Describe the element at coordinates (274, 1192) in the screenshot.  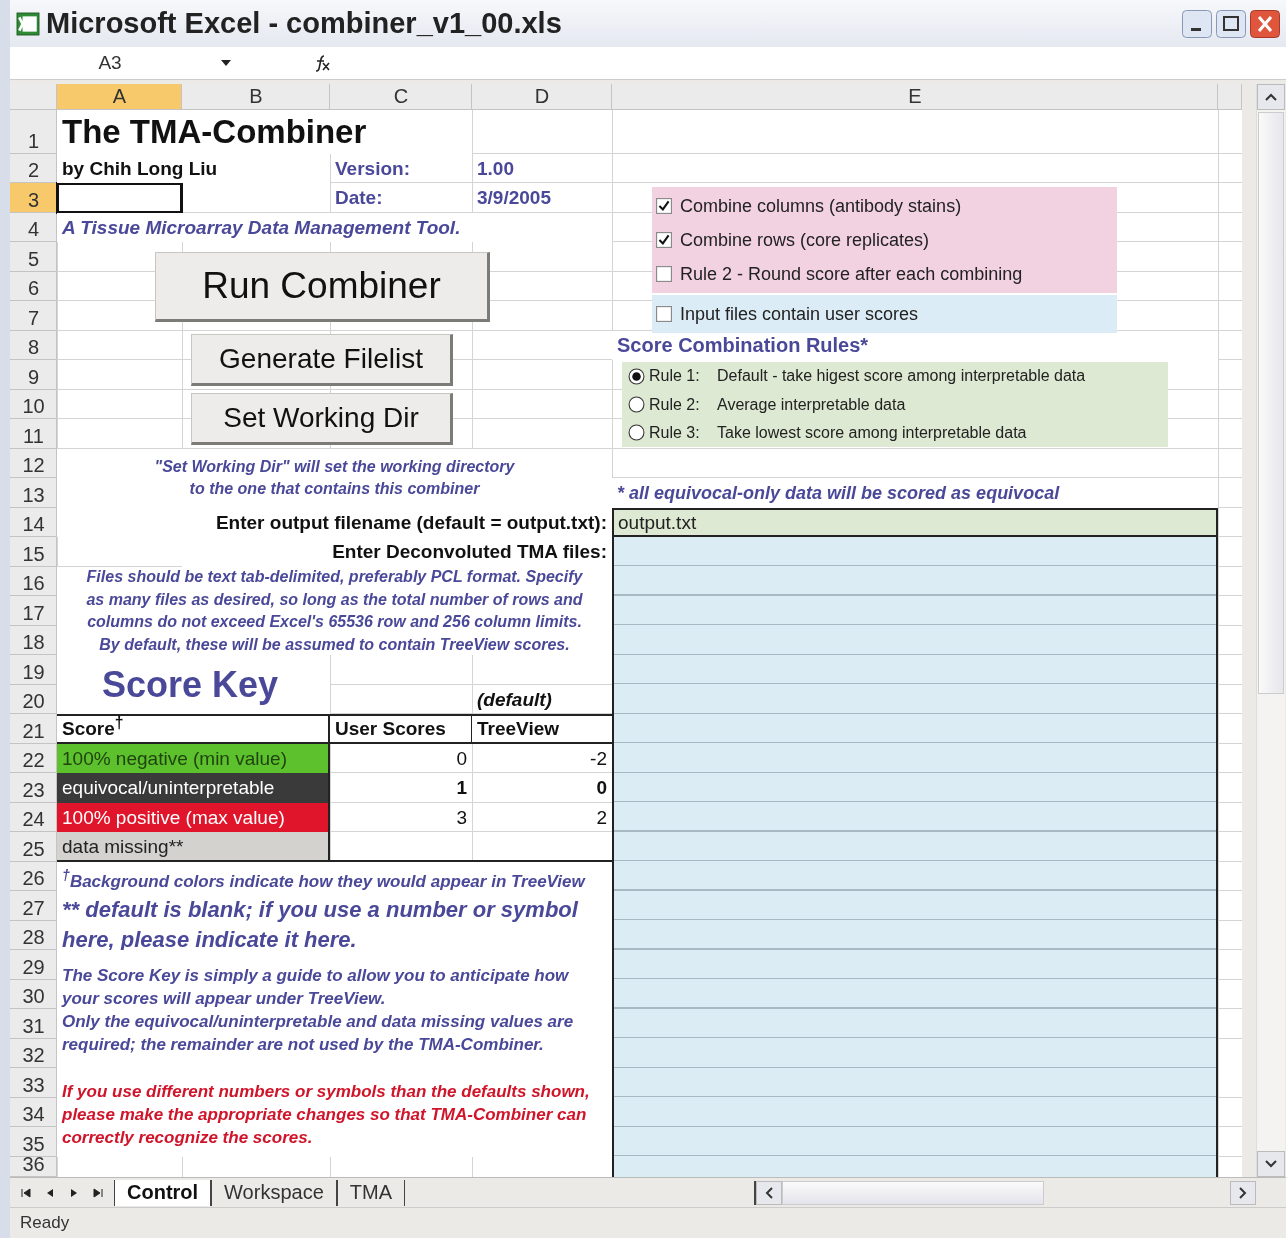
I see `sheet-tab: Workspace` at that location.